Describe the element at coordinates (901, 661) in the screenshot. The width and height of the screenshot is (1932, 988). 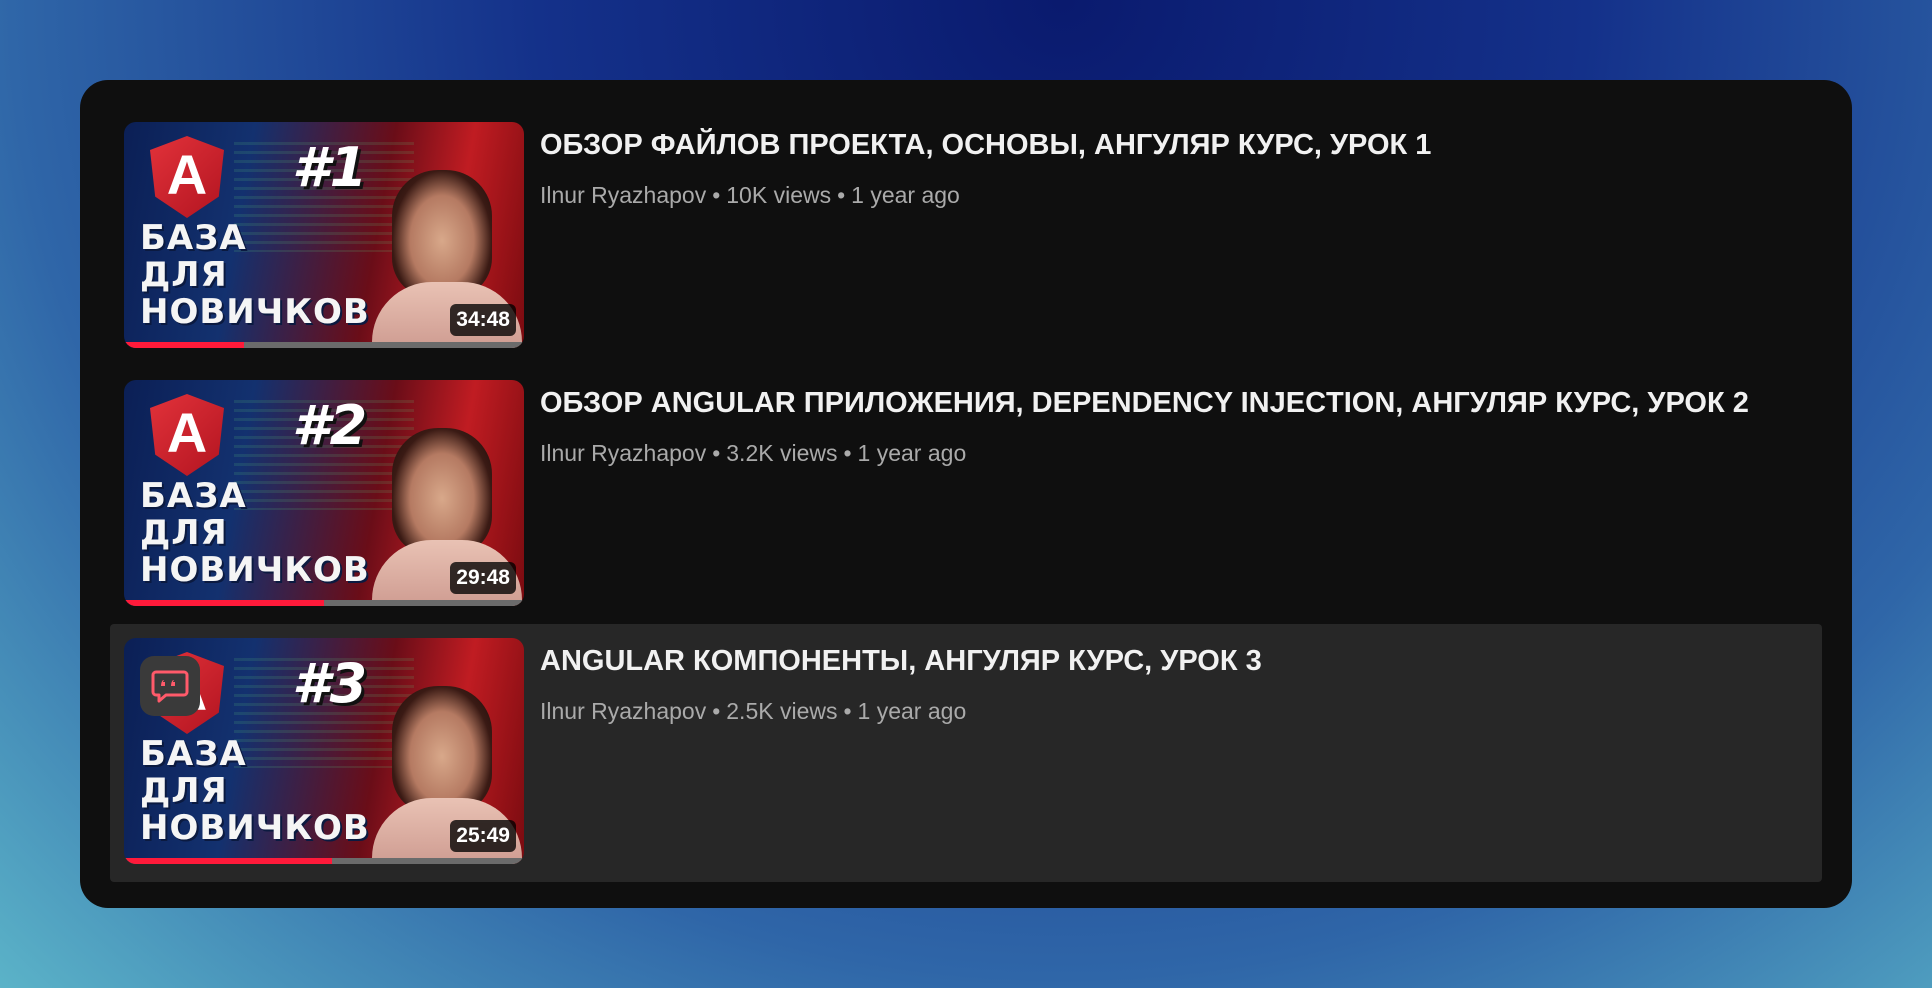
I see `video-title: ANGULAR КОМПОНЕНТЫ, АНГУЛЯР КУРС, УРОК 3` at that location.